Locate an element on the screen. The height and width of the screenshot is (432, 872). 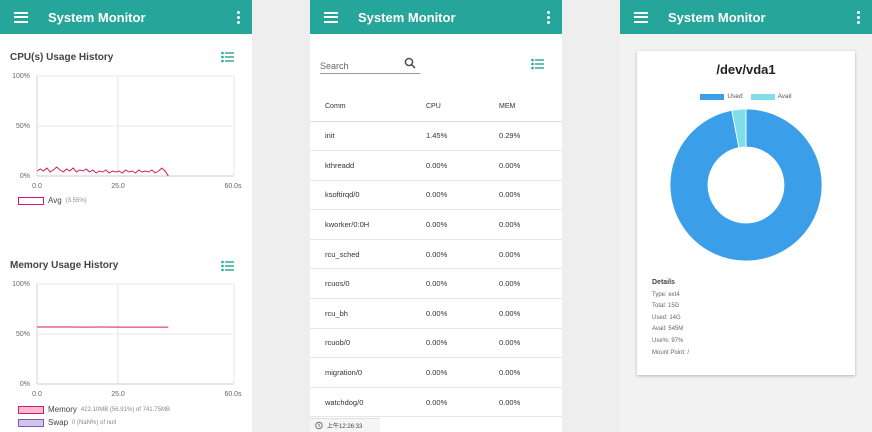
disk-legend: Used Avail is located at coordinates (746, 96).